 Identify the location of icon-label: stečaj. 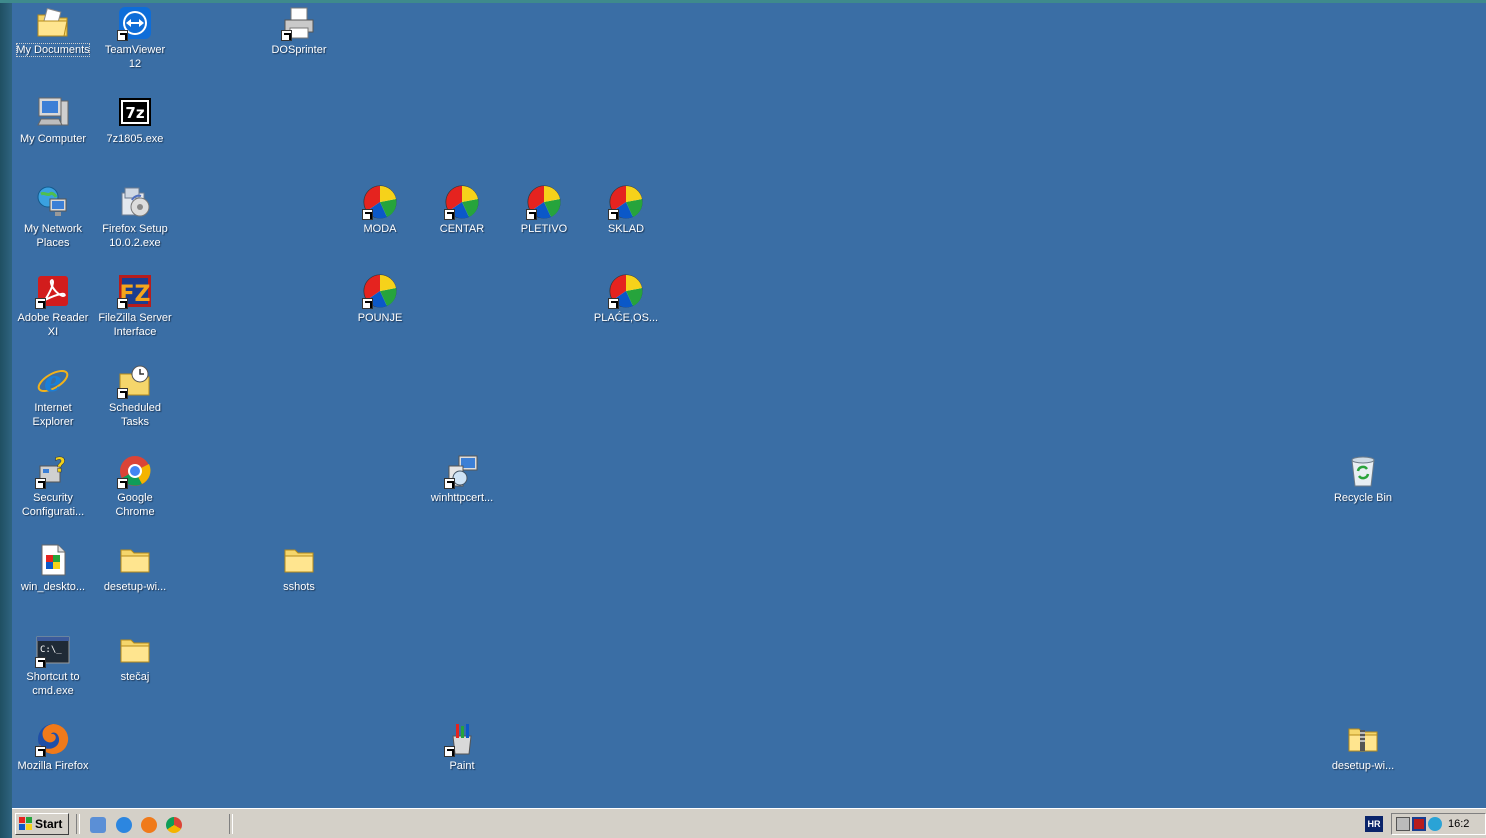
(135, 677).